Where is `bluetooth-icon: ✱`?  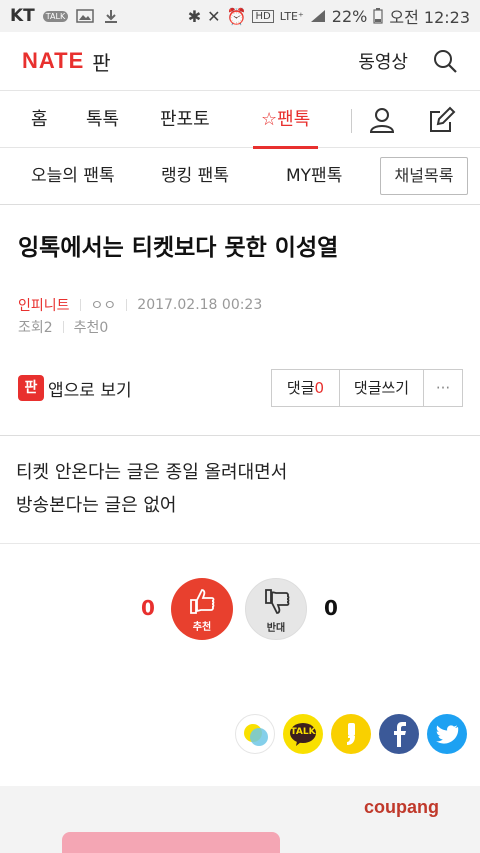 bluetooth-icon: ✱ is located at coordinates (194, 16).